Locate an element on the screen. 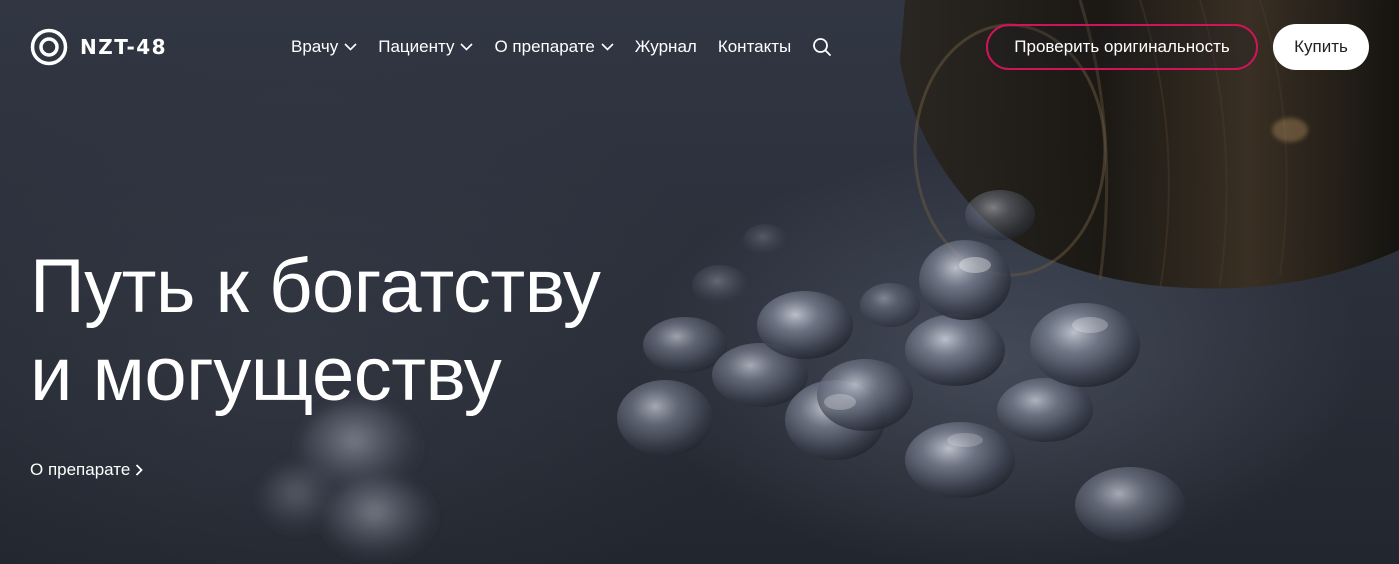  brand-logo: NZT-48 is located at coordinates (98, 47).